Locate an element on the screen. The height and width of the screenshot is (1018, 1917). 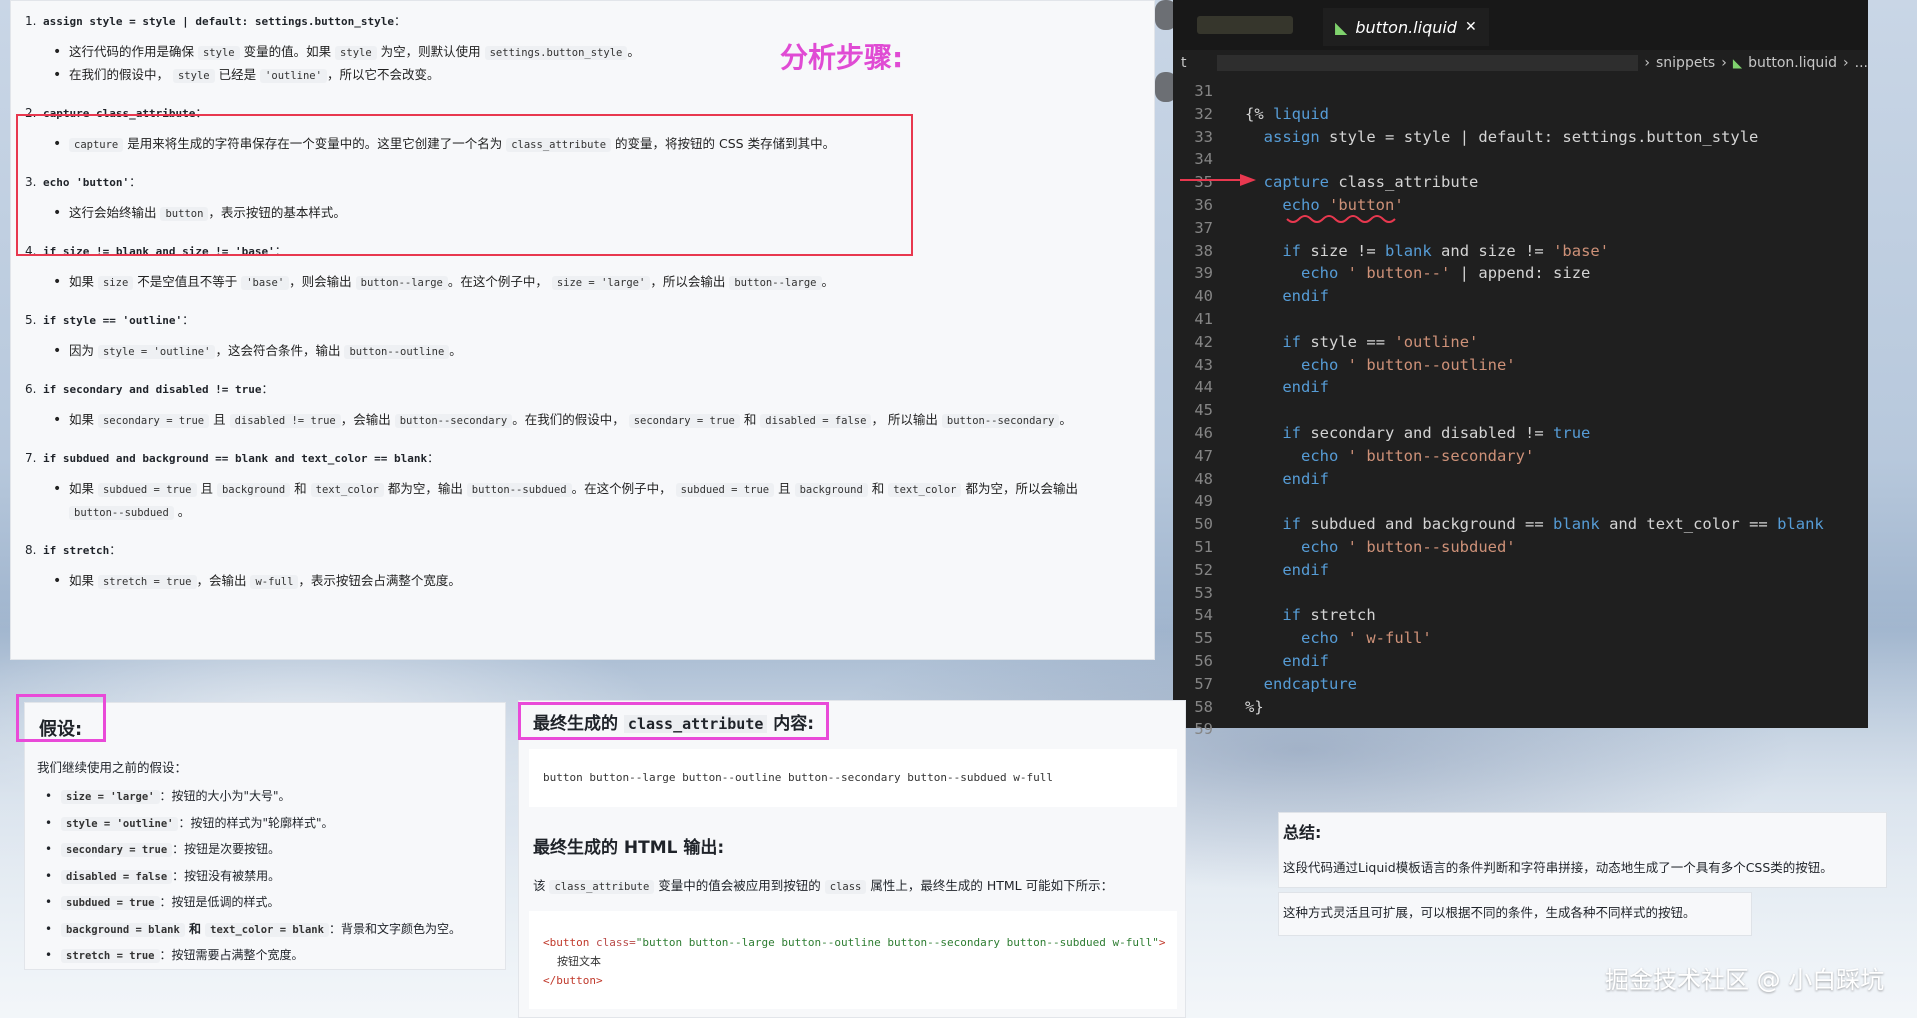
analysis-steps-annotation: 分析步骤: is located at coordinates (842, 57).